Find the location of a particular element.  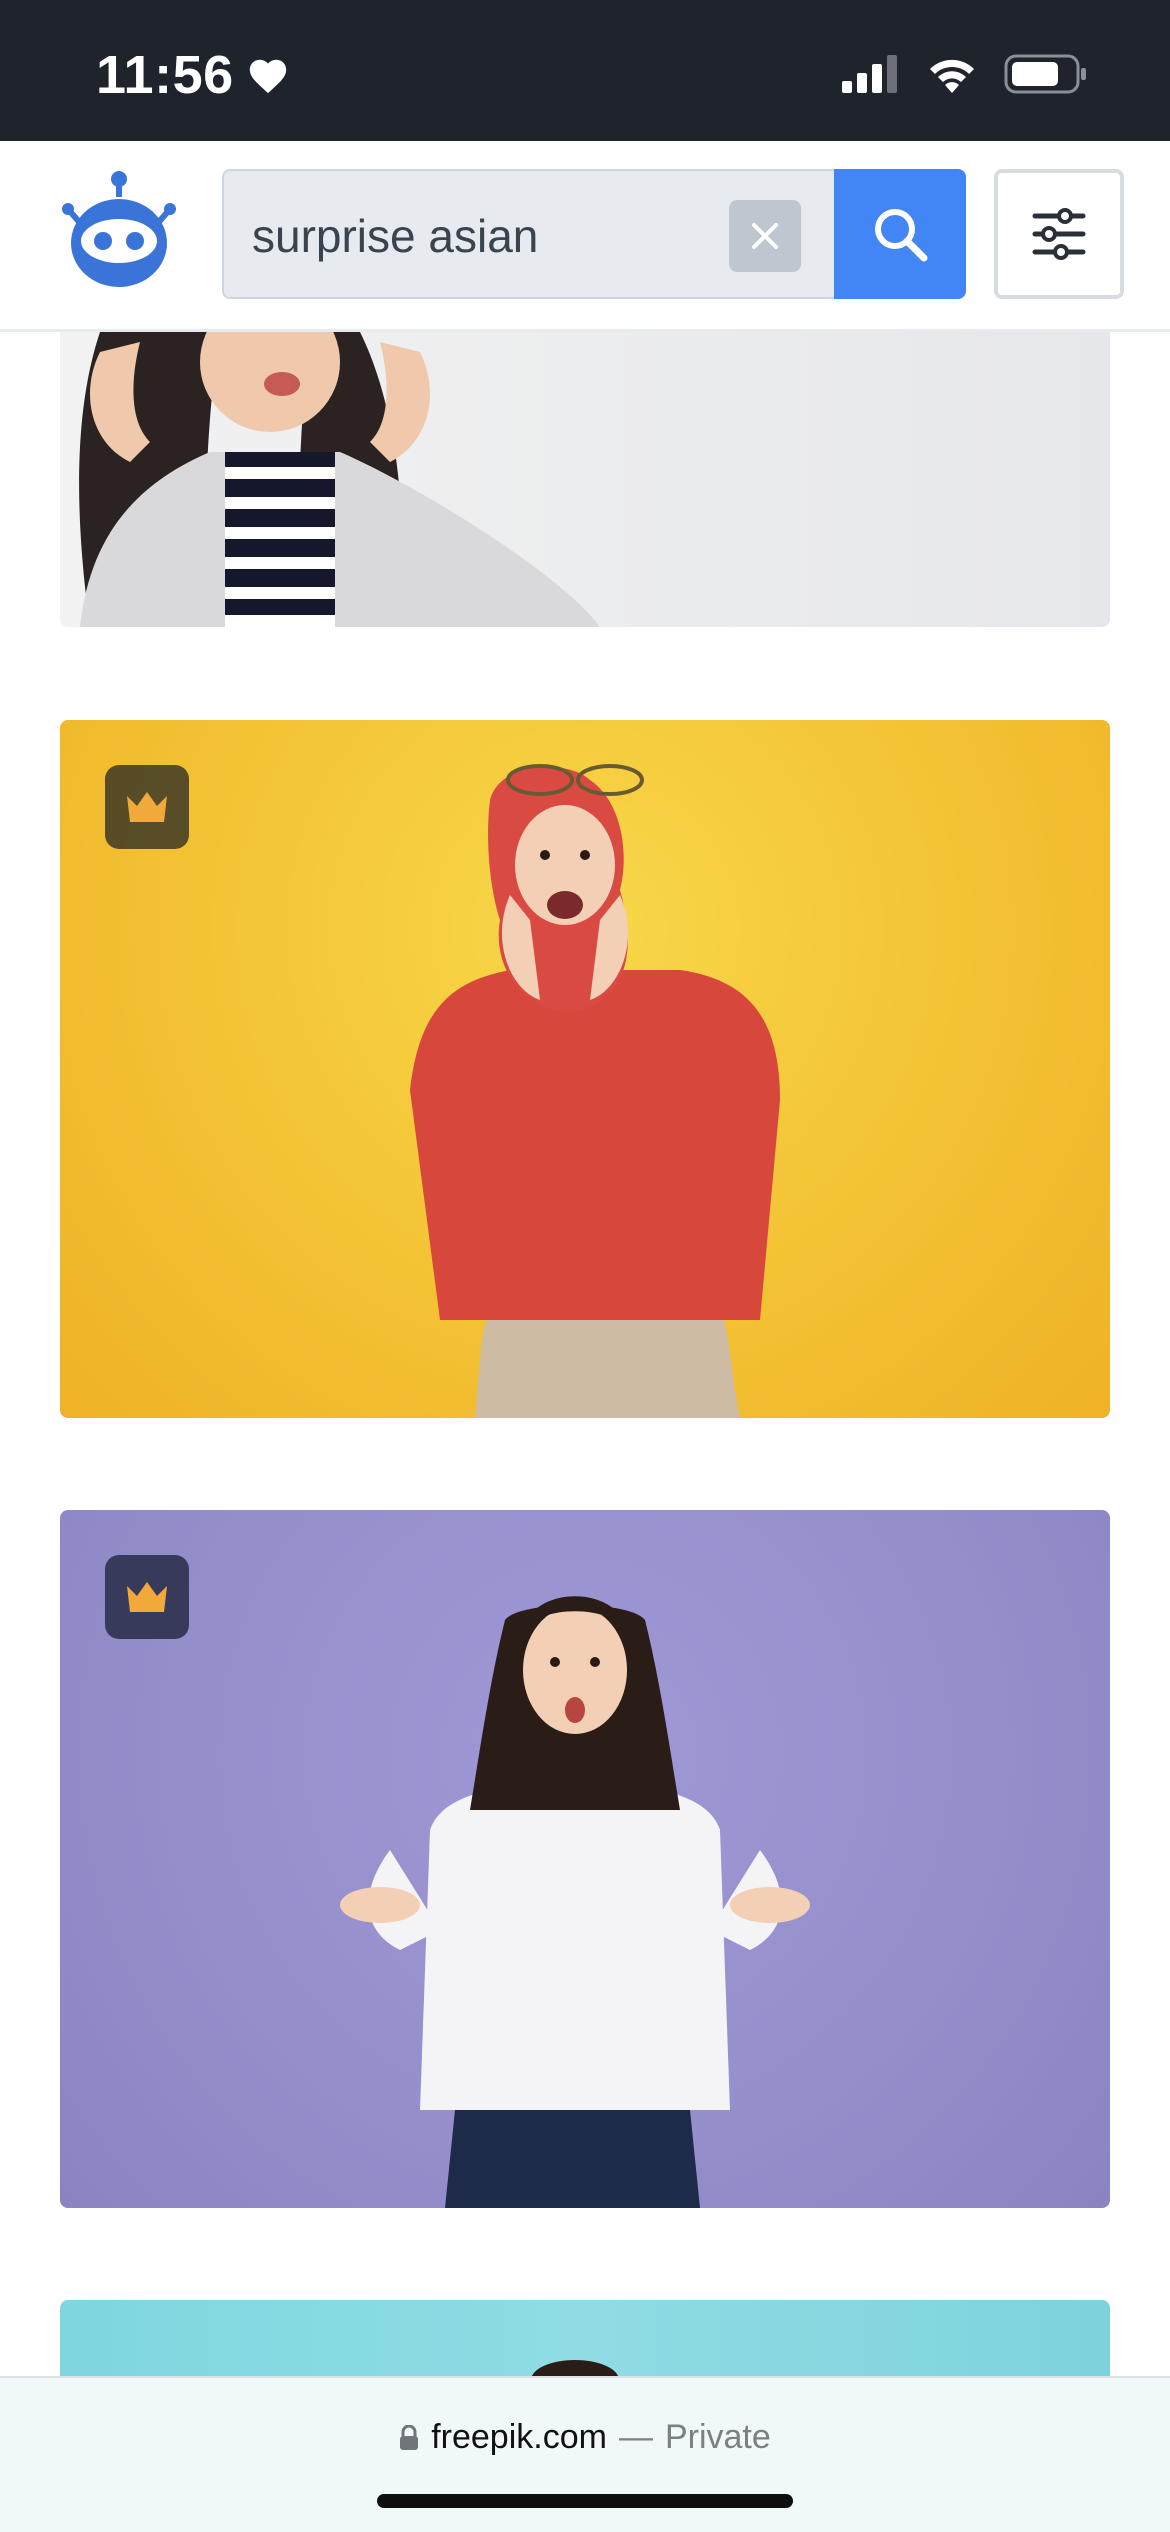

url-display: freepik.com — Private is located at coordinates (585, 2437).